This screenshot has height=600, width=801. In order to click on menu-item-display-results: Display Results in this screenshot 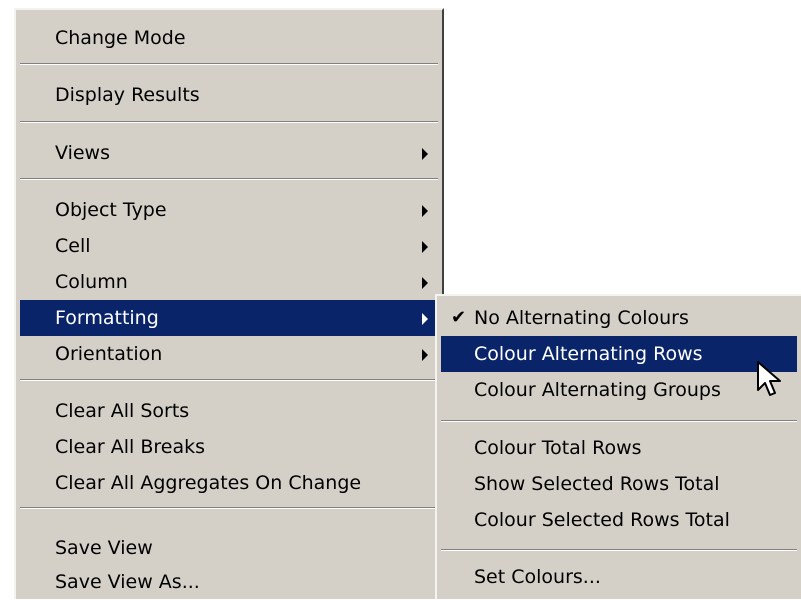, I will do `click(229, 95)`.